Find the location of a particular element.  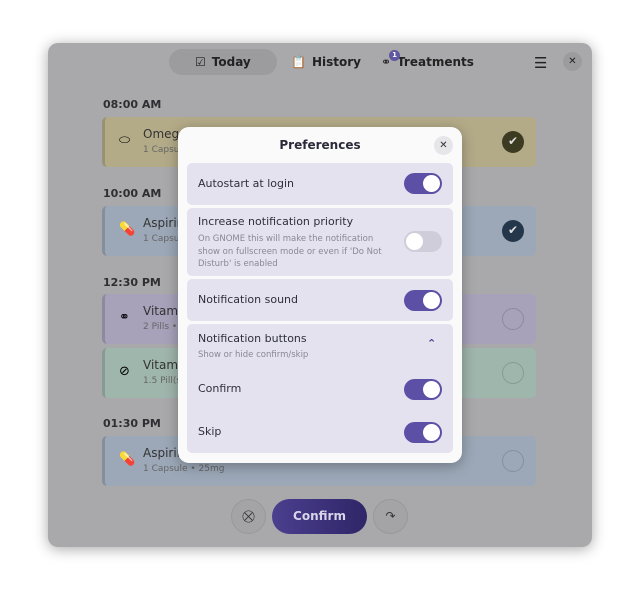

tab-history: 📋 History is located at coordinates (326, 62).